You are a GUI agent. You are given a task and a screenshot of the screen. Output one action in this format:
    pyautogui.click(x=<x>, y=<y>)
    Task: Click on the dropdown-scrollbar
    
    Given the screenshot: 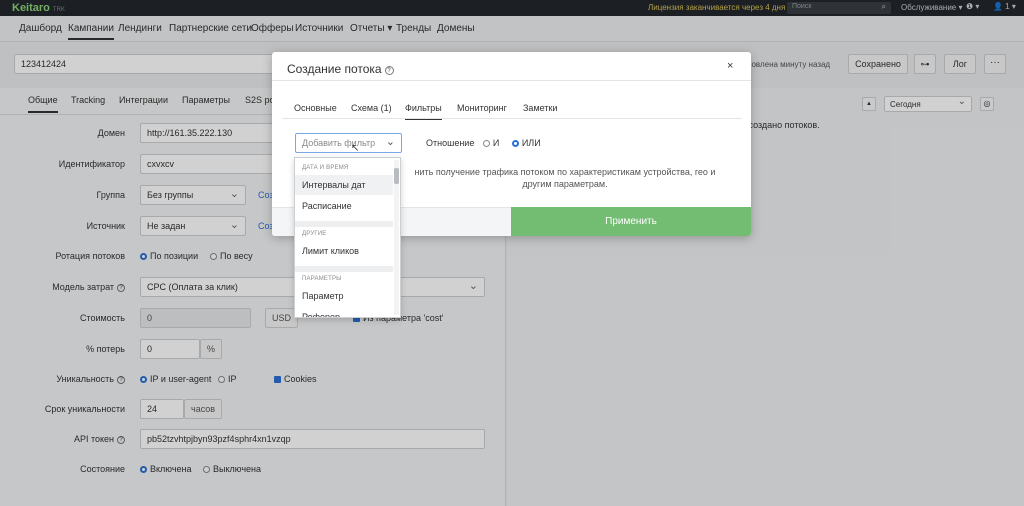 What is the action you would take?
    pyautogui.click(x=396, y=237)
    